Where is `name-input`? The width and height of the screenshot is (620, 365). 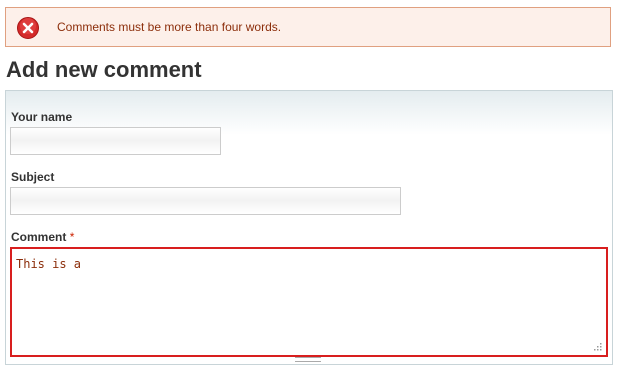 name-input is located at coordinates (115, 141).